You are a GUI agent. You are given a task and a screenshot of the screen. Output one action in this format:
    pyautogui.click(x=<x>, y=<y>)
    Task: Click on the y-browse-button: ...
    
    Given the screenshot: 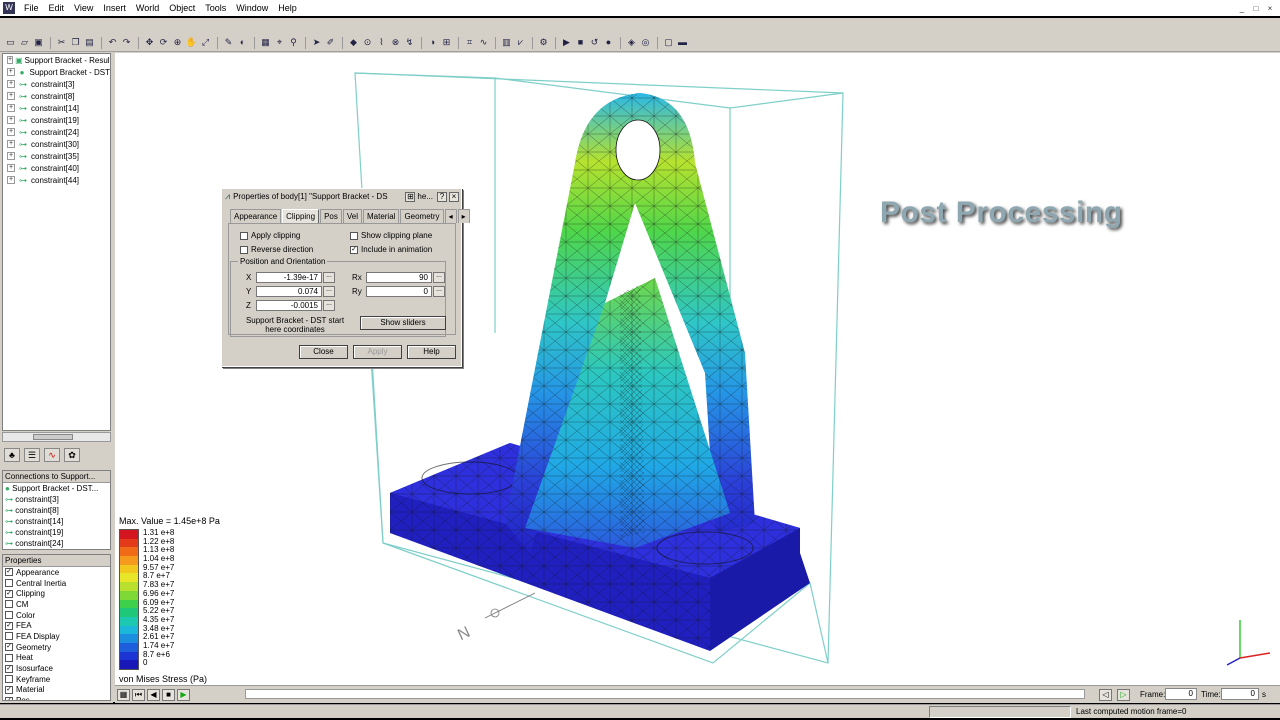 What is the action you would take?
    pyautogui.click(x=329, y=291)
    